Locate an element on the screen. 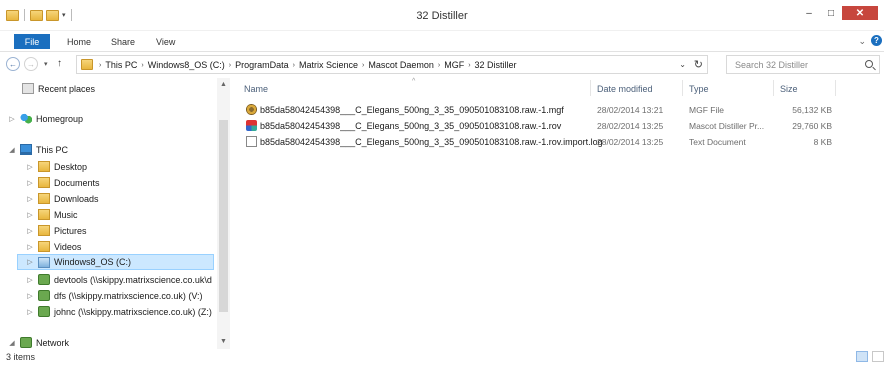  nav-item-downloads: ▷ Downloads is located at coordinates (62, 198).